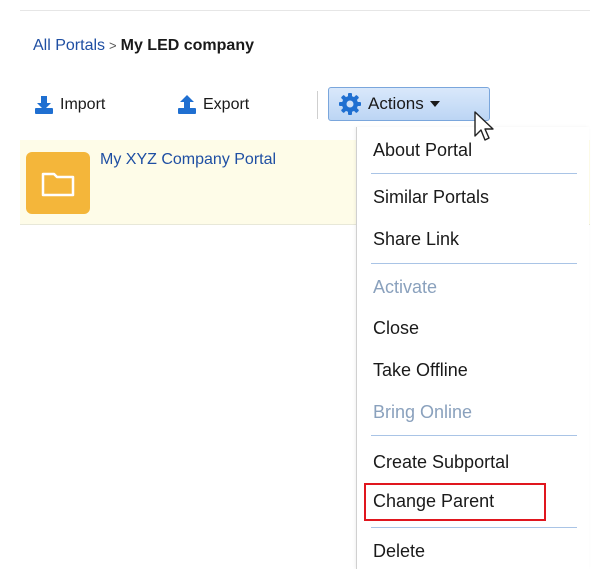 This screenshot has height=569, width=608. What do you see at coordinates (484, 126) in the screenshot?
I see `mouse-pointer-icon` at bounding box center [484, 126].